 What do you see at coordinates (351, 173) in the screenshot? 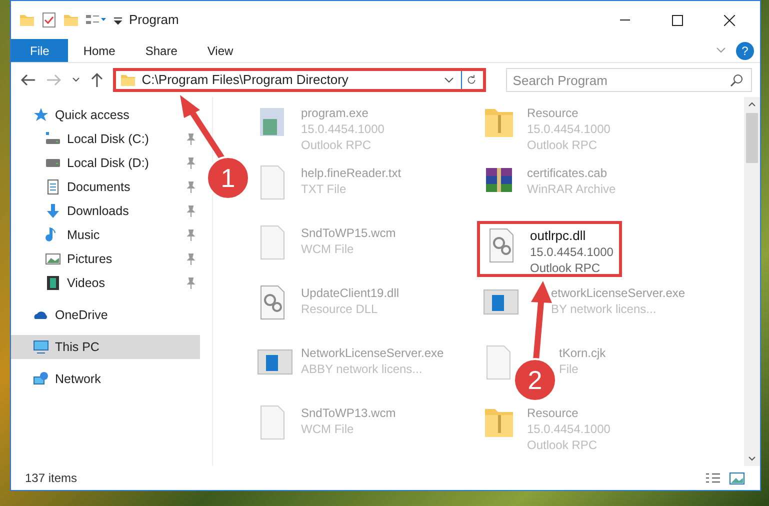
I see `file-name: help.fineReader.txt` at bounding box center [351, 173].